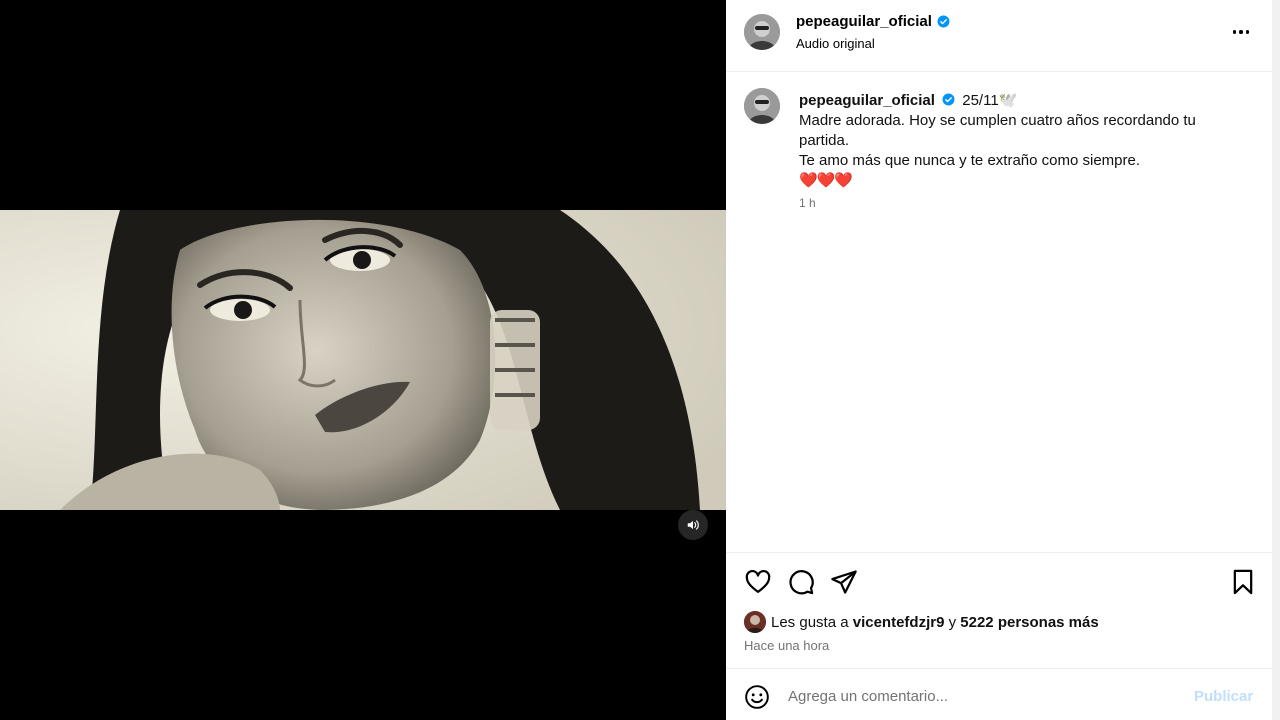 Image resolution: width=1280 pixels, height=720 pixels. I want to click on comment-composer: Publicar, so click(999, 694).